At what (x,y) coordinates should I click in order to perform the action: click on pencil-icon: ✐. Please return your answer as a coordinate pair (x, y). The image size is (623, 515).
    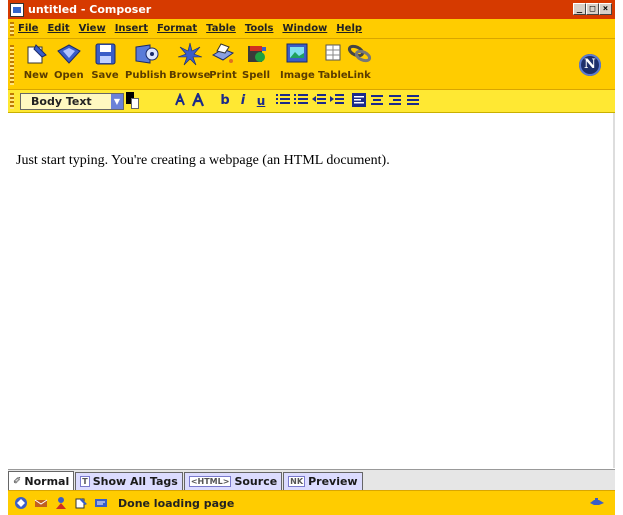
    Looking at the image, I should click on (17, 481).